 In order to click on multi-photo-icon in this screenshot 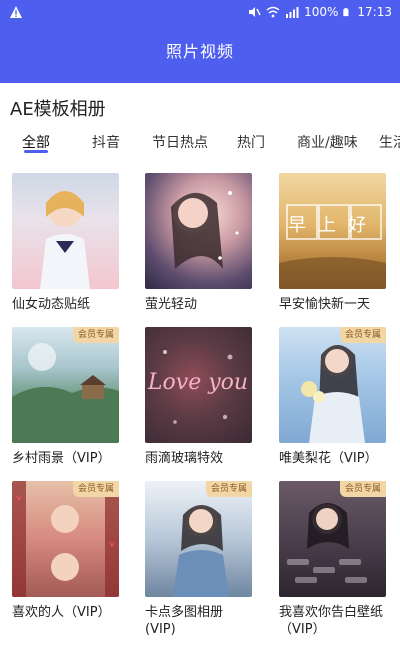, I will do `click(201, 551)`.